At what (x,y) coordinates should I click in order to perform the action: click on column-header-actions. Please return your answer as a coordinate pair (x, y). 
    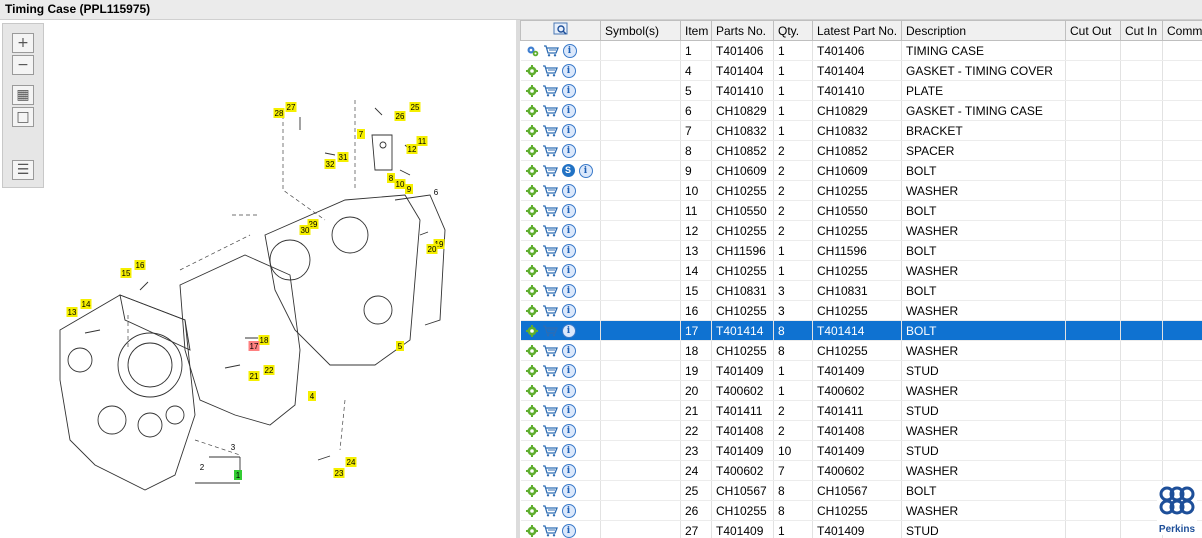
    Looking at the image, I should click on (560, 30).